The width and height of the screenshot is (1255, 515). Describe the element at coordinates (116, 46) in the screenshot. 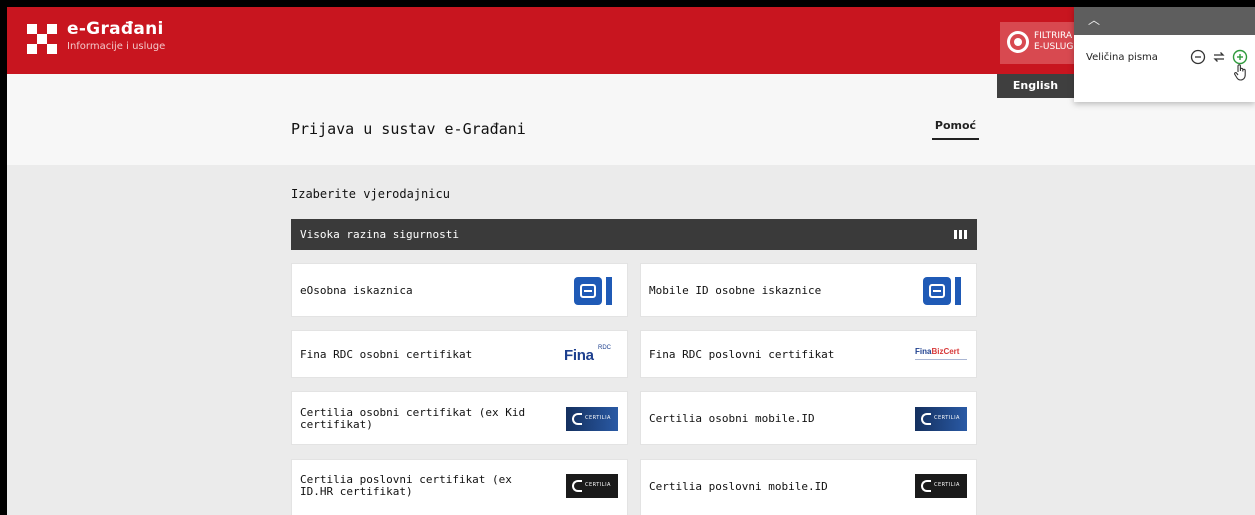

I see `brand-subtitle: Informacije i usluge` at that location.